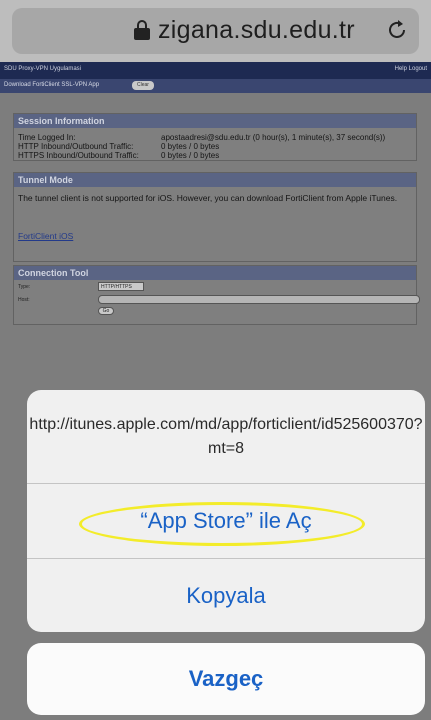 This screenshot has width=431, height=720. Describe the element at coordinates (226, 521) in the screenshot. I see `open-in-app-store-button: “App Store” ile Aç` at that location.